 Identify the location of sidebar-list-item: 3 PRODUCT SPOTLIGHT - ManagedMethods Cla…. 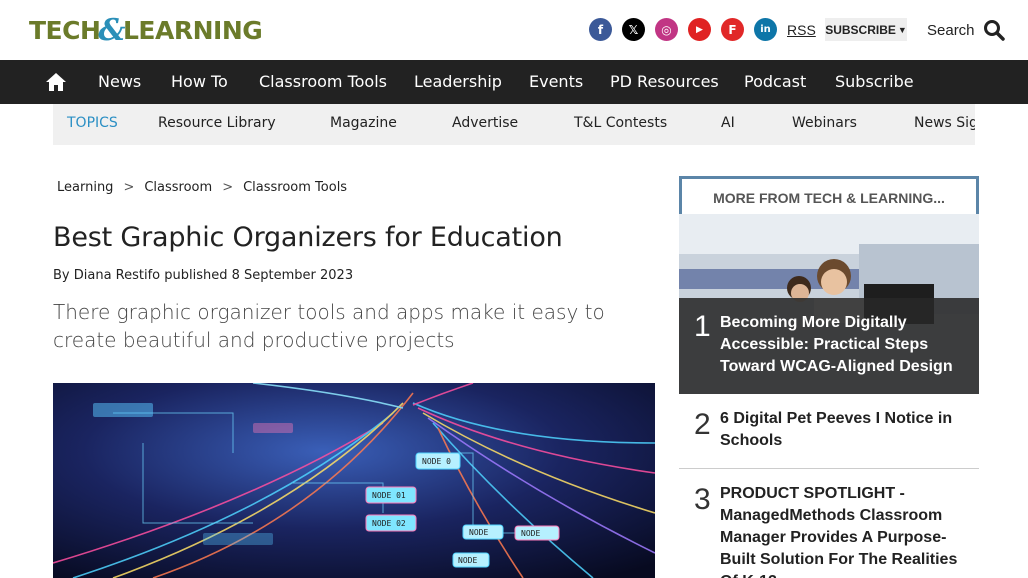
(829, 523).